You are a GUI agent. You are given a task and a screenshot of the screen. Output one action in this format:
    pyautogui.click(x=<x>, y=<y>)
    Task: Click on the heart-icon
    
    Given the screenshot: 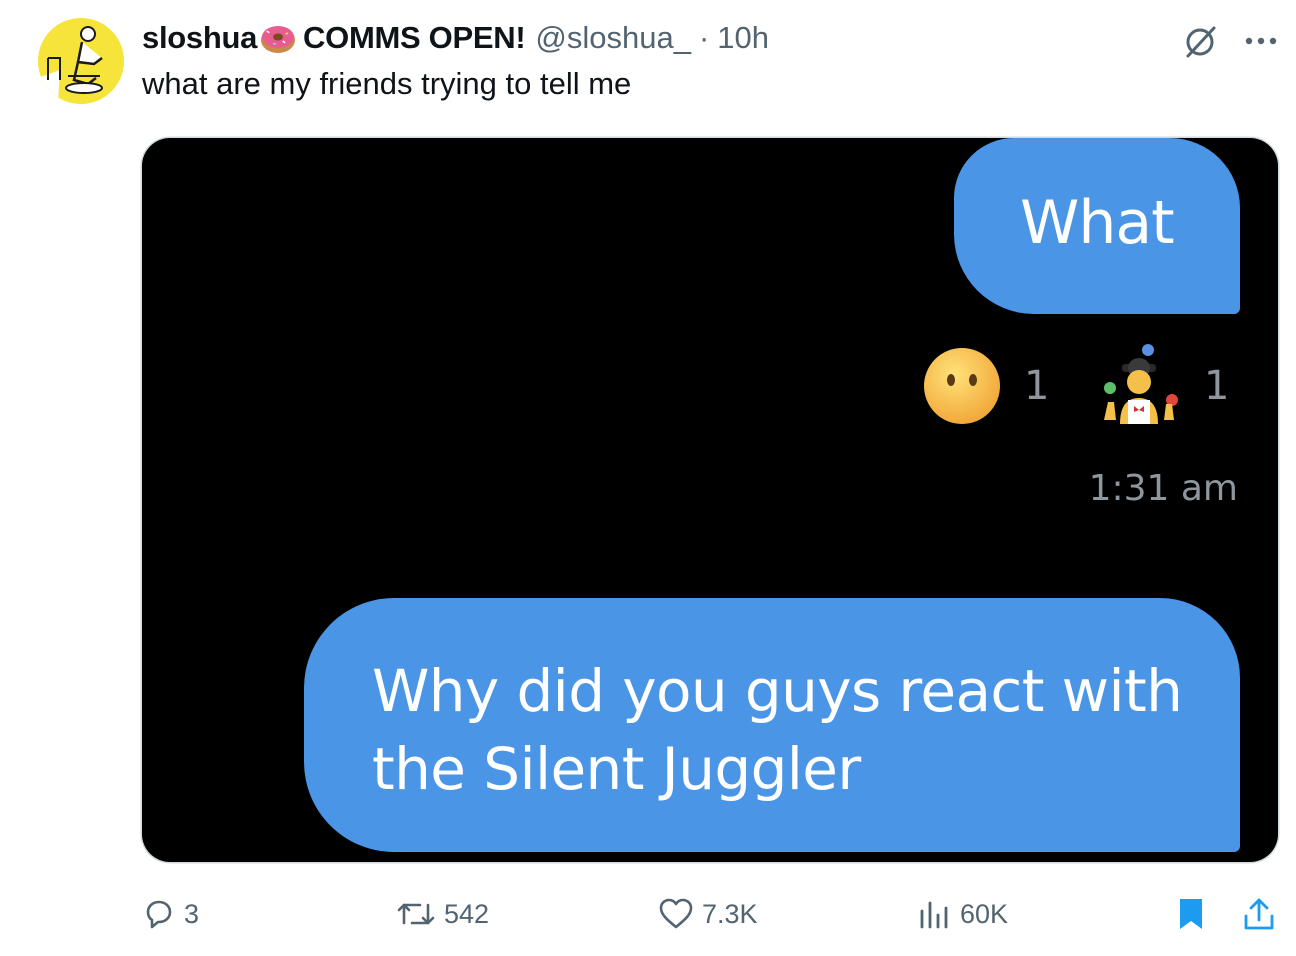 What is the action you would take?
    pyautogui.click(x=676, y=913)
    